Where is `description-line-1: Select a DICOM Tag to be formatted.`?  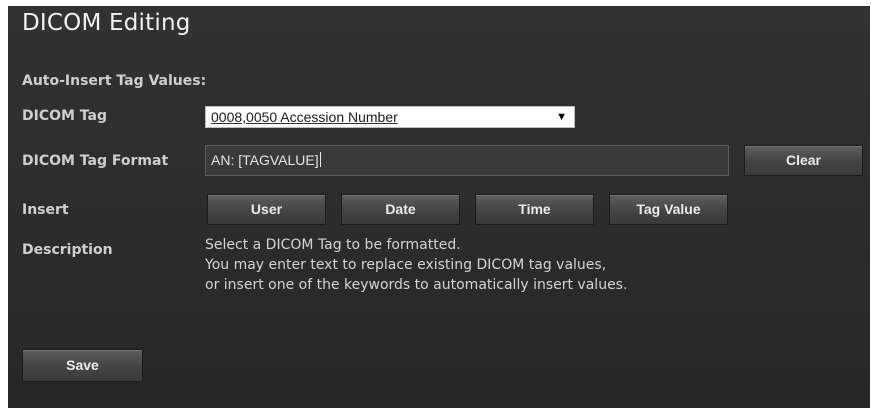 description-line-1: Select a DICOM Tag to be formatted. is located at coordinates (333, 245).